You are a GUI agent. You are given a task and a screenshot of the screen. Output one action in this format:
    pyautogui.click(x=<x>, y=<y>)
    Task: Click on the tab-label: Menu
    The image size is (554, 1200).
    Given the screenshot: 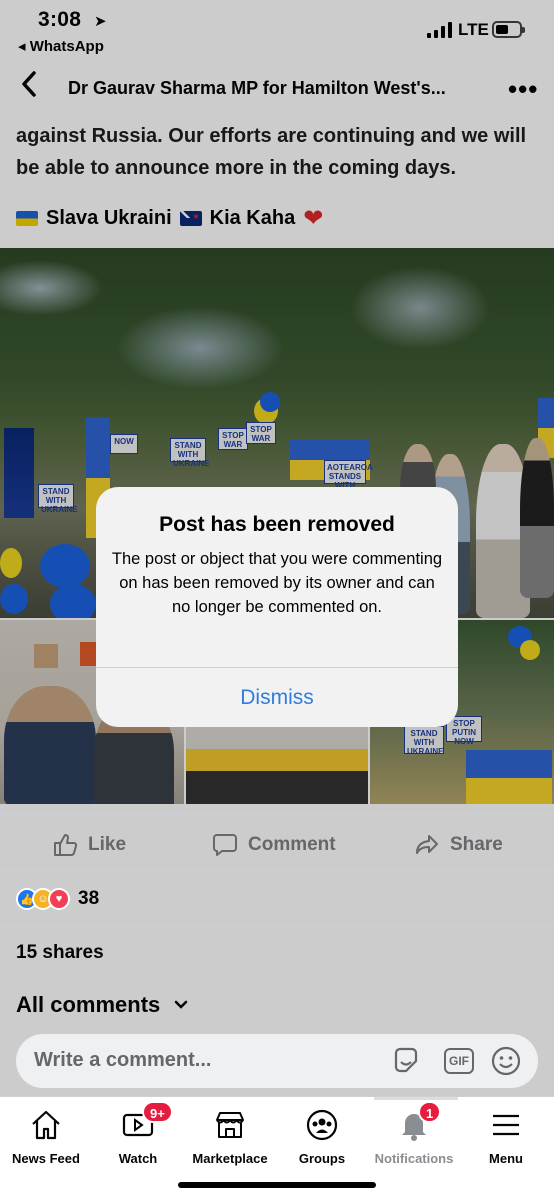 What is the action you would take?
    pyautogui.click(x=506, y=1158)
    